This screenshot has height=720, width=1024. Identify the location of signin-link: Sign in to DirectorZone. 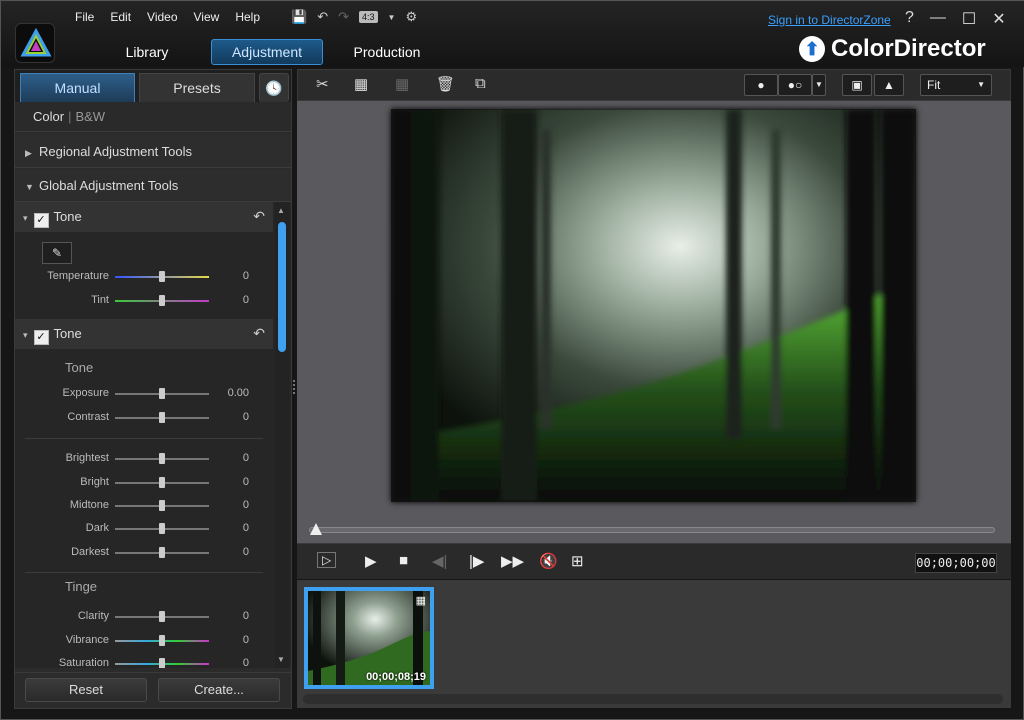
(829, 20).